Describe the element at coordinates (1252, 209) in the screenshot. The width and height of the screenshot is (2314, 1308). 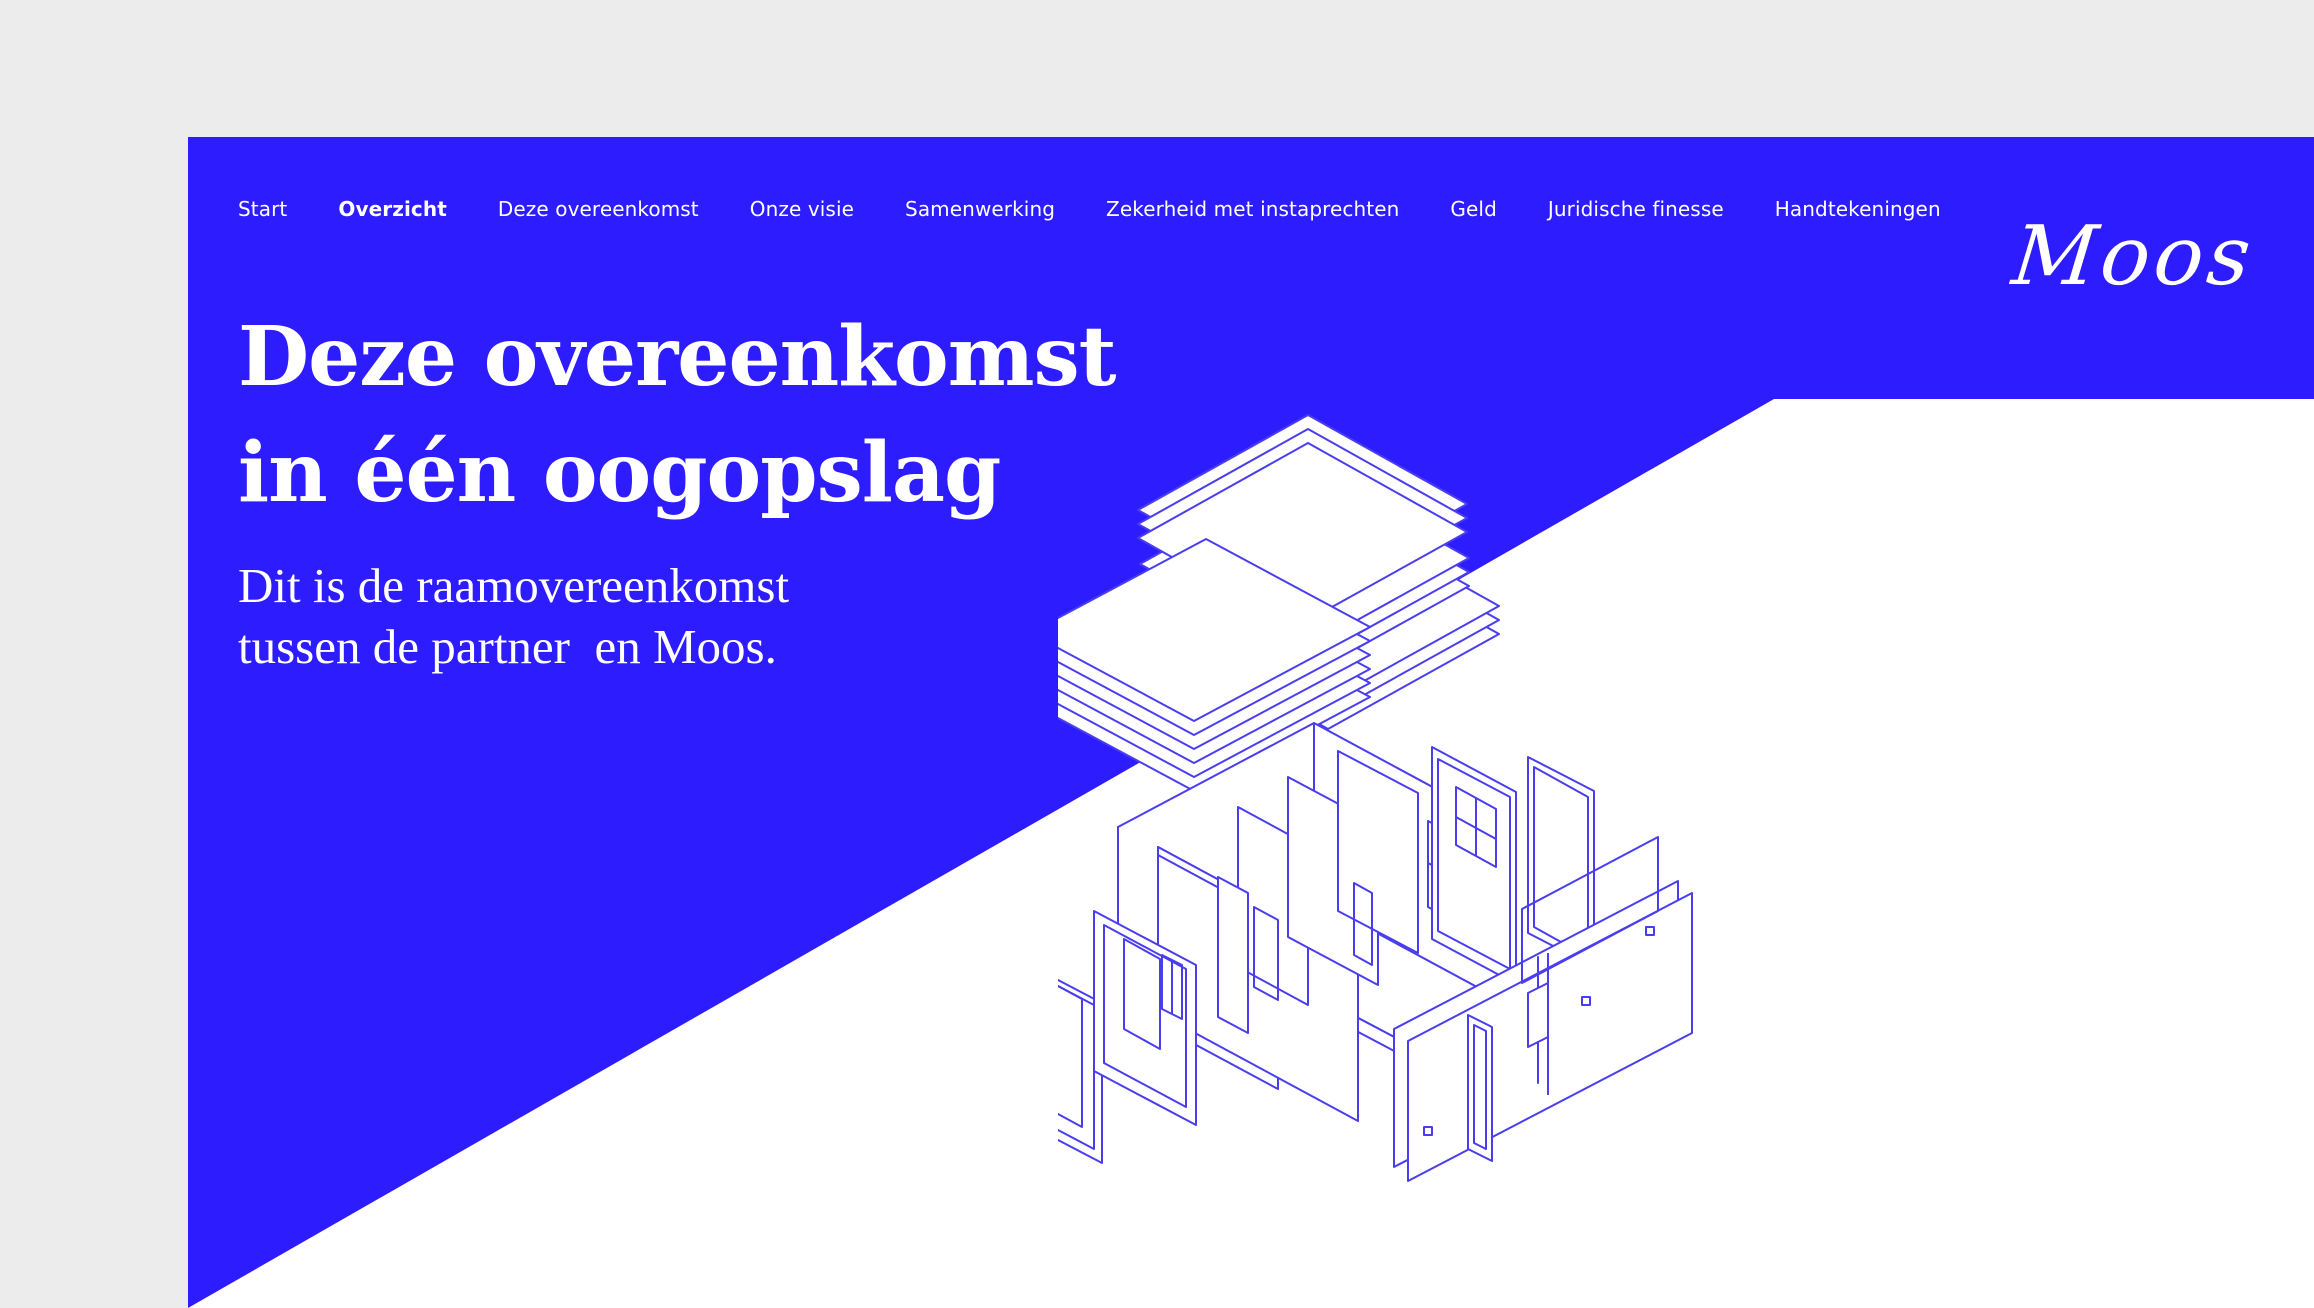
I see `nav-item-zekerheid-met-instaprechten: Zekerheid met instaprechten` at that location.